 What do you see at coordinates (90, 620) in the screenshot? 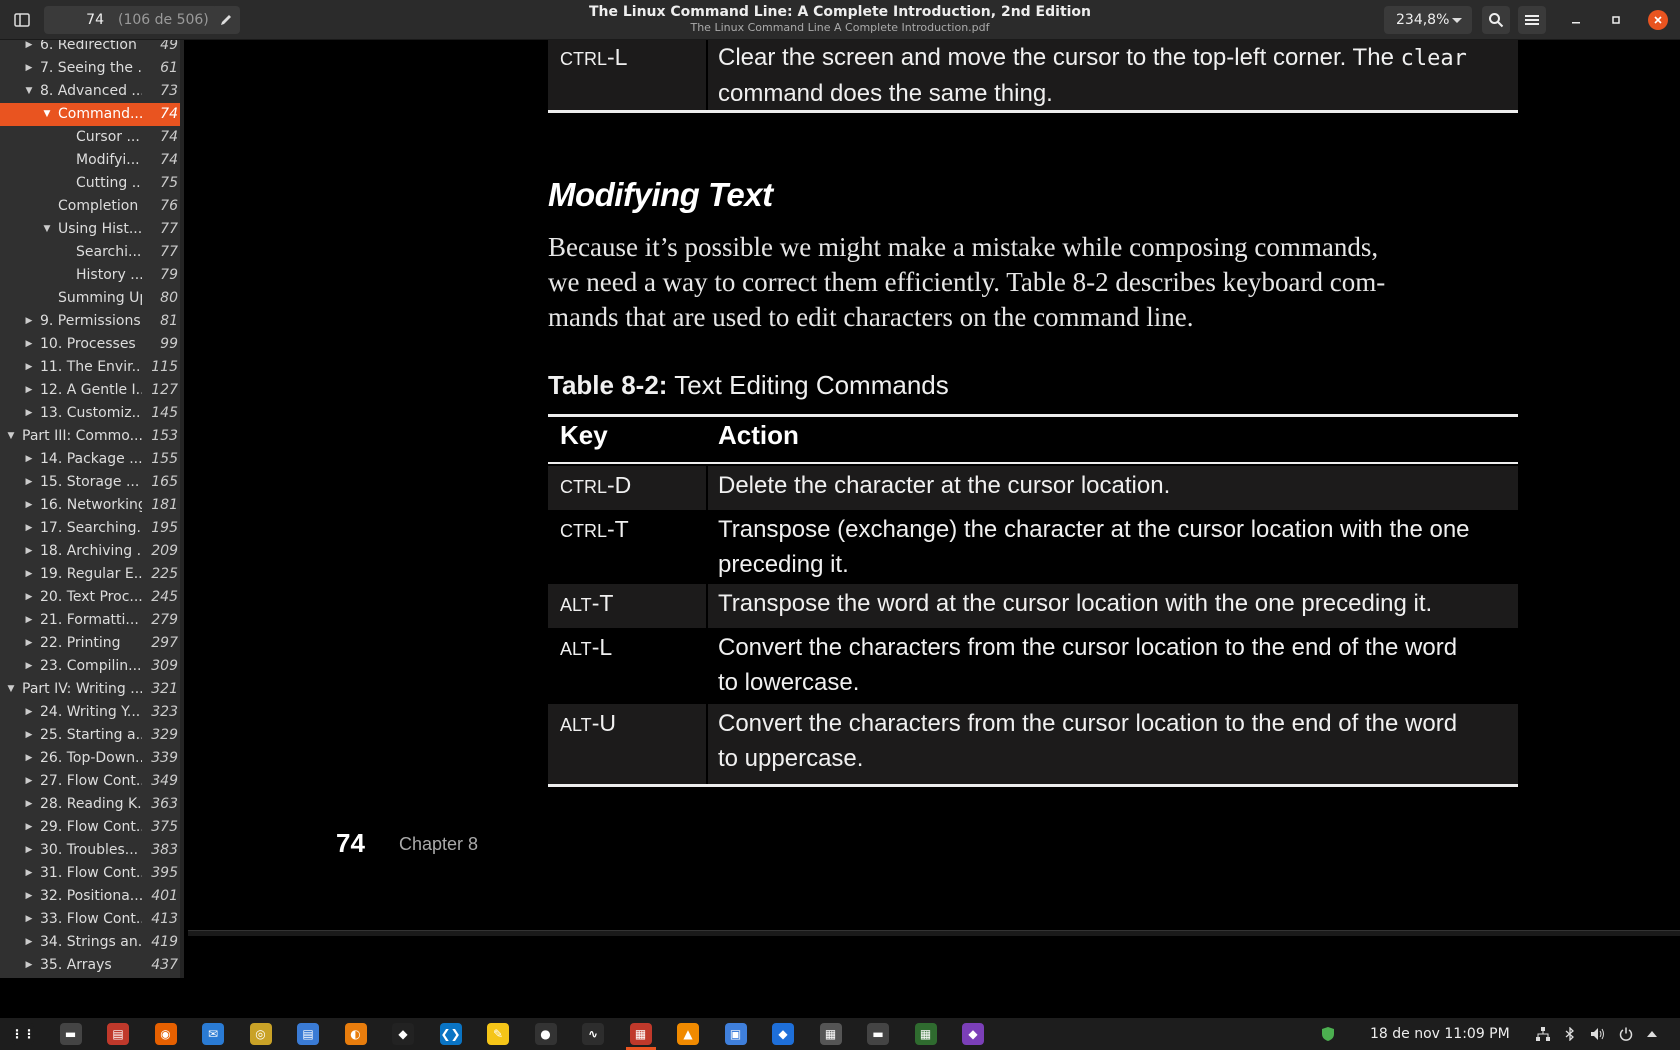
I see `outline-item: ▶ 21. Formatti... 279` at bounding box center [90, 620].